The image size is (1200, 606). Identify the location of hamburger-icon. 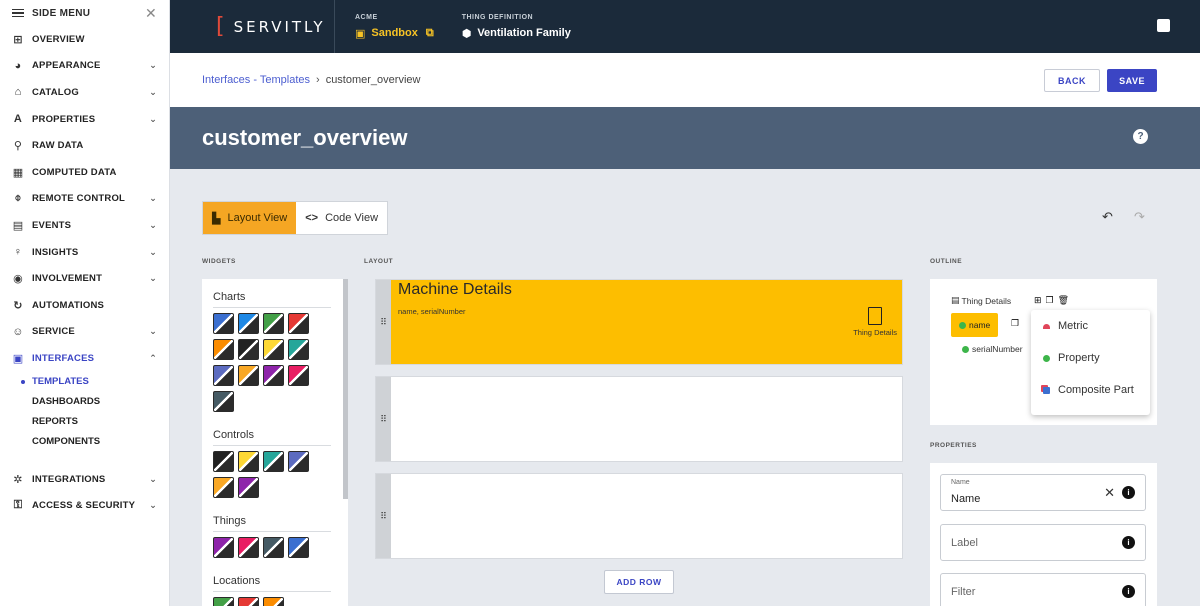
(18, 13).